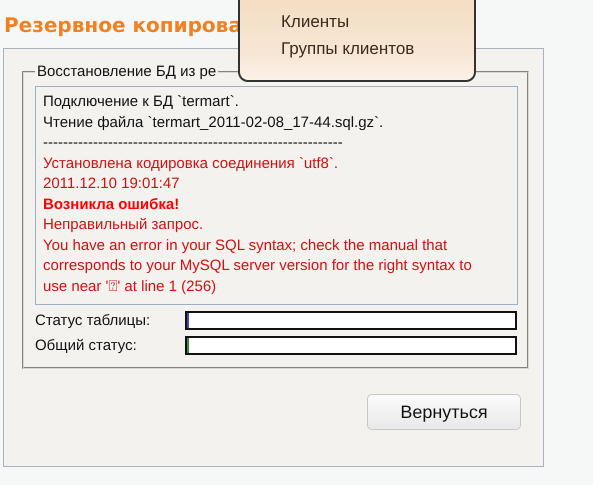 The height and width of the screenshot is (485, 593). What do you see at coordinates (193, 143) in the screenshot?
I see `log-line: ------------------------------------------------------------` at bounding box center [193, 143].